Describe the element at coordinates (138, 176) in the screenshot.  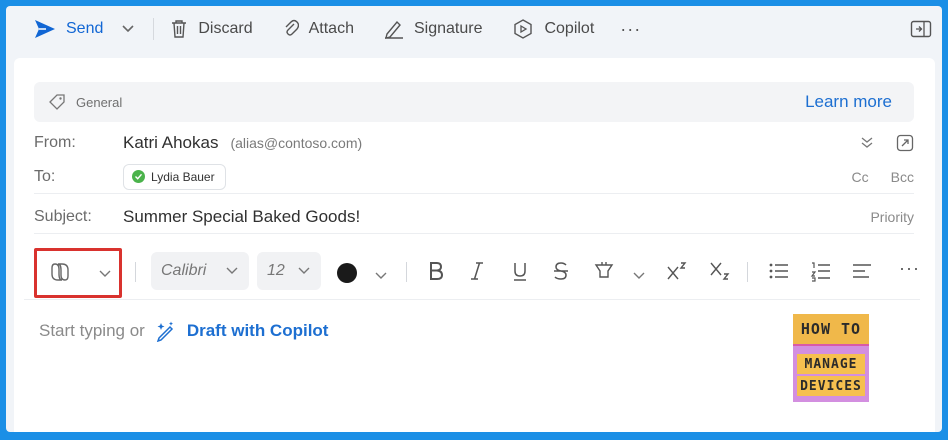
I see `presence-available-icon` at that location.